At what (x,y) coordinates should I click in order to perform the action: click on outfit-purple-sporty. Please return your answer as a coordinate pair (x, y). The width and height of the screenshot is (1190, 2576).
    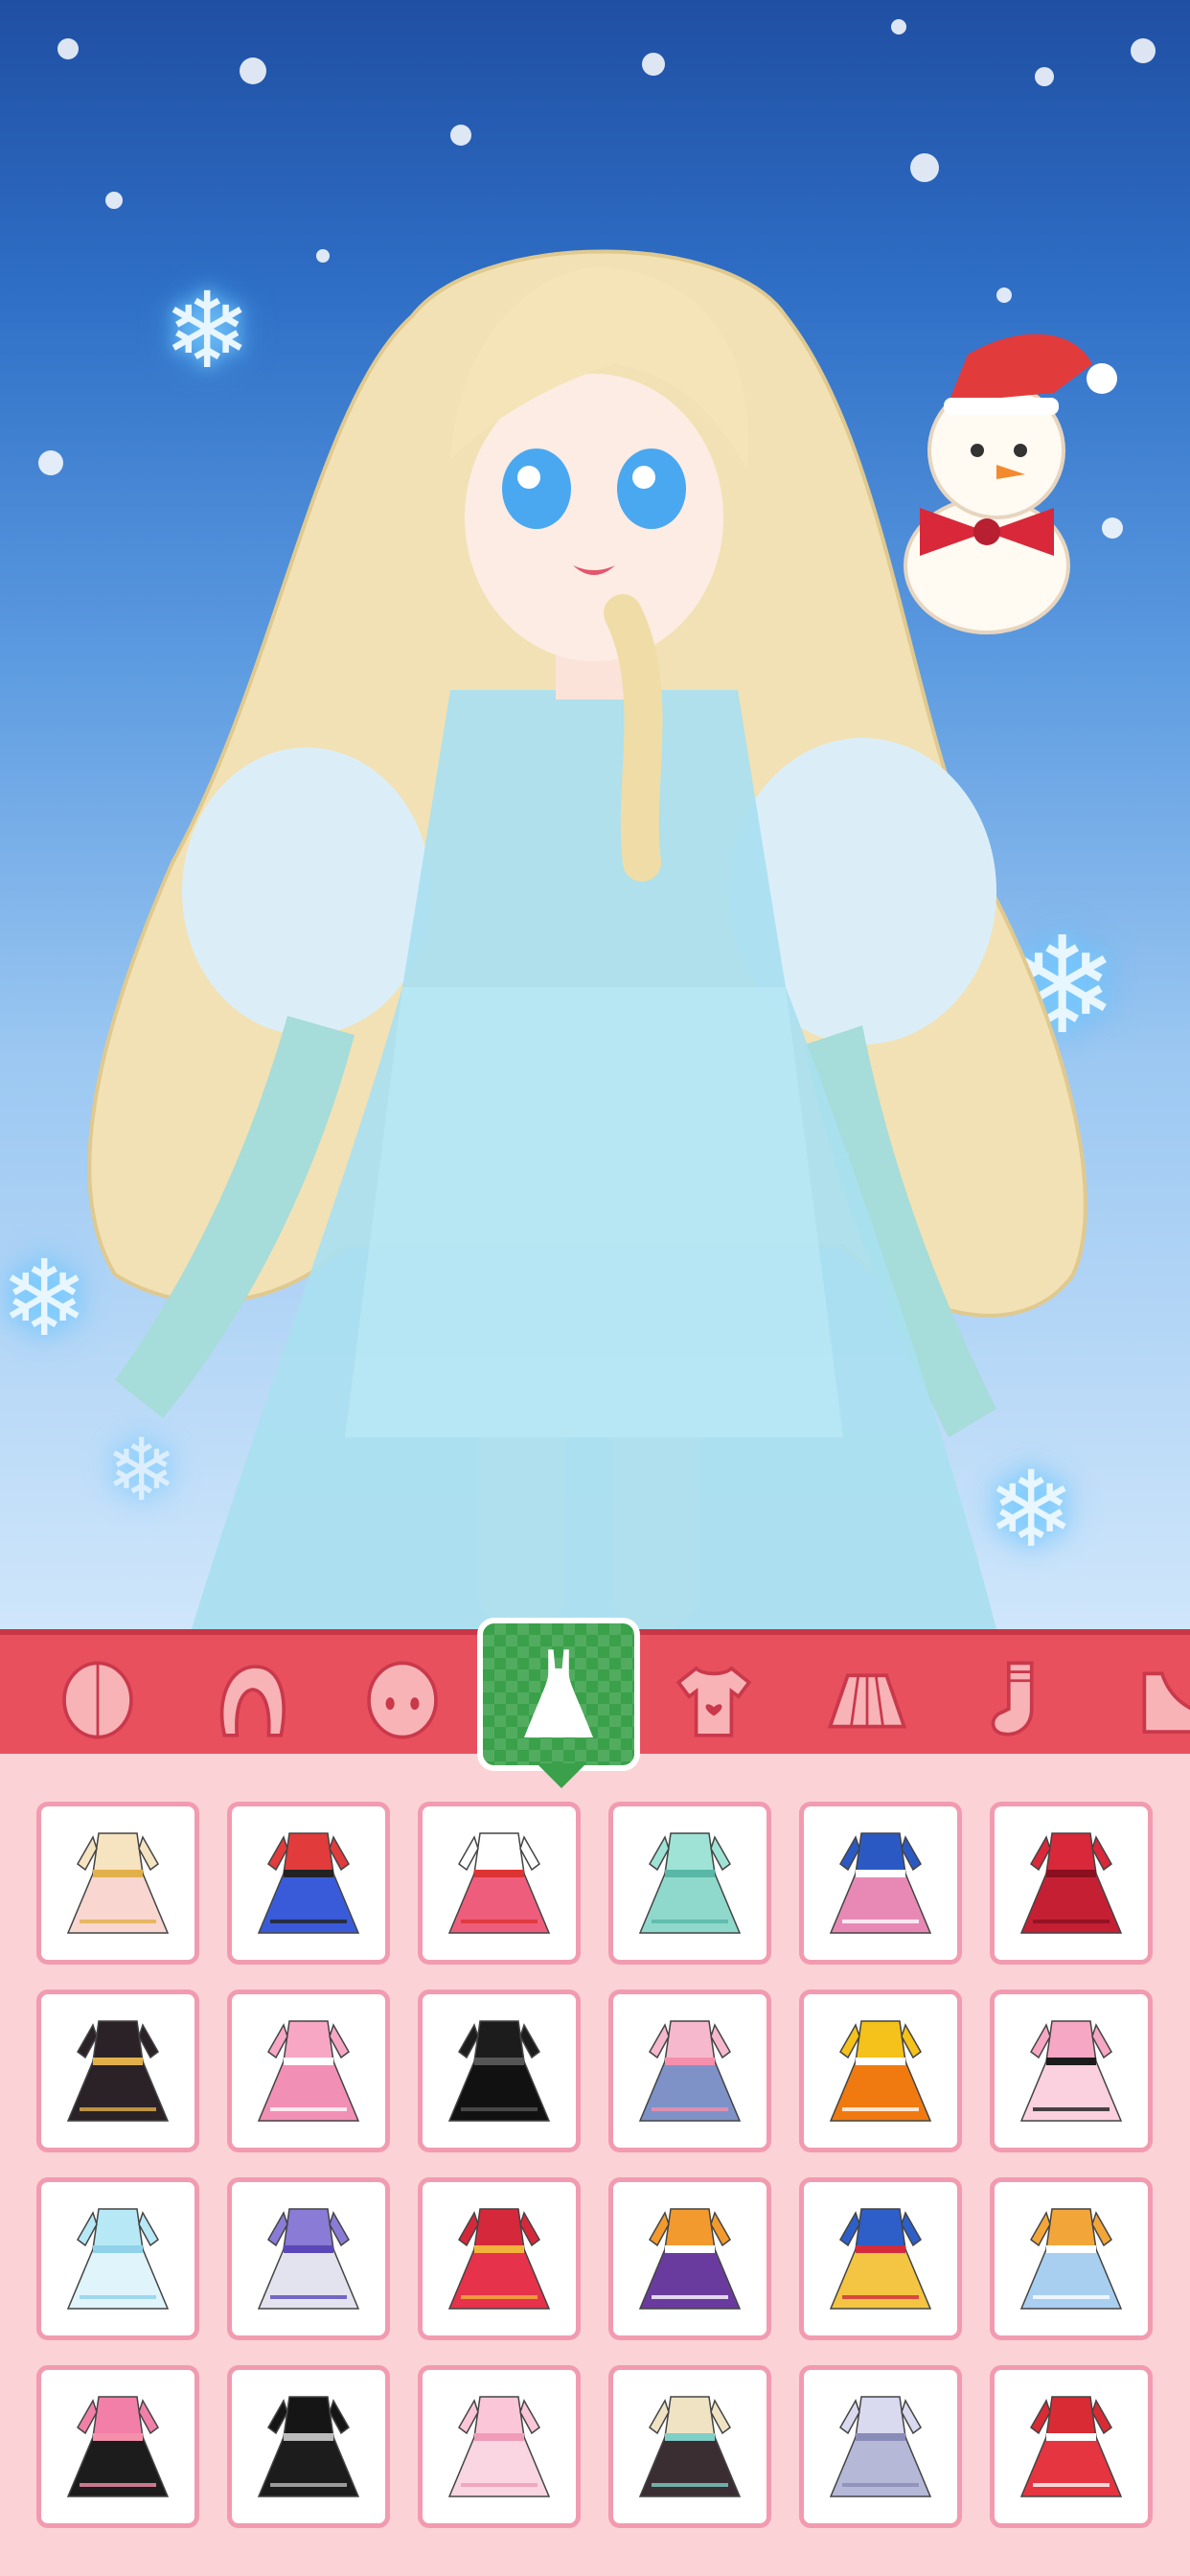
    Looking at the image, I should click on (309, 2258).